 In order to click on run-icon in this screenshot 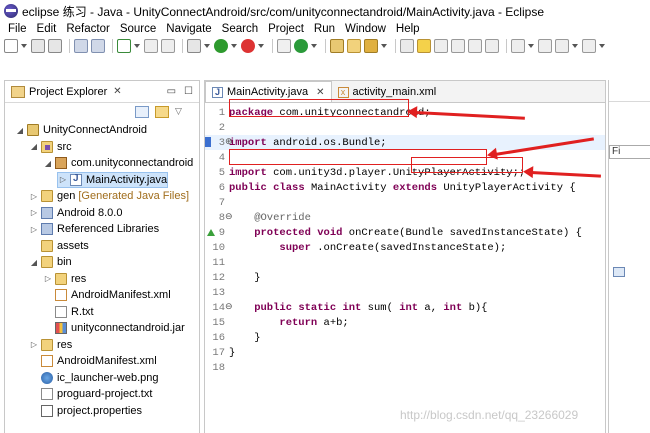, I will do `click(221, 46)`.